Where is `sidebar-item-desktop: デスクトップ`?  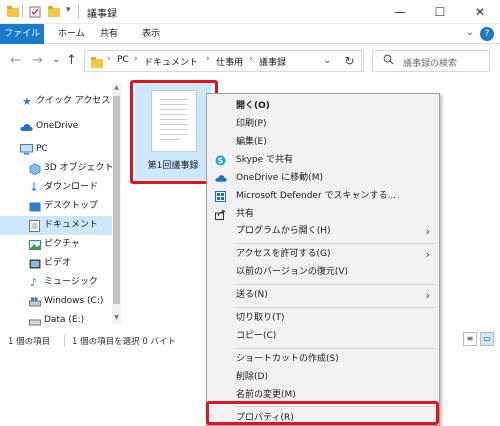 sidebar-item-desktop: デスクトップ is located at coordinates (56, 206).